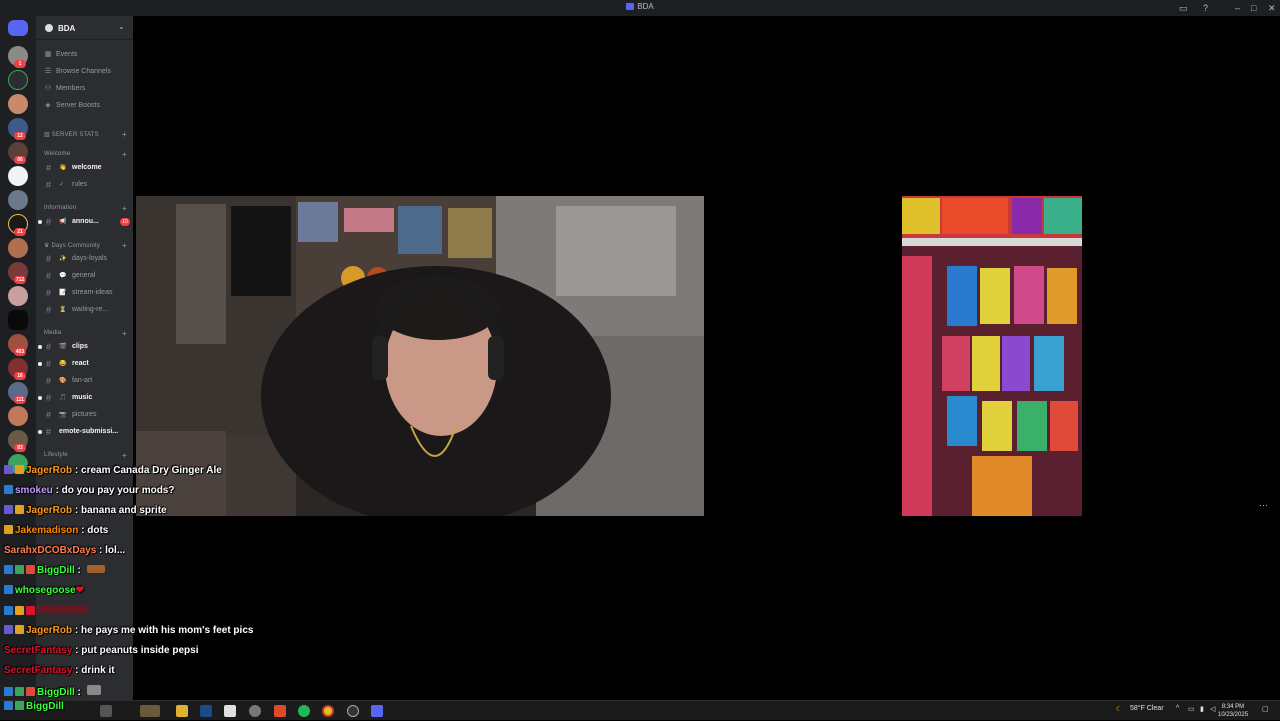  I want to click on steam-icon, so click(206, 711).